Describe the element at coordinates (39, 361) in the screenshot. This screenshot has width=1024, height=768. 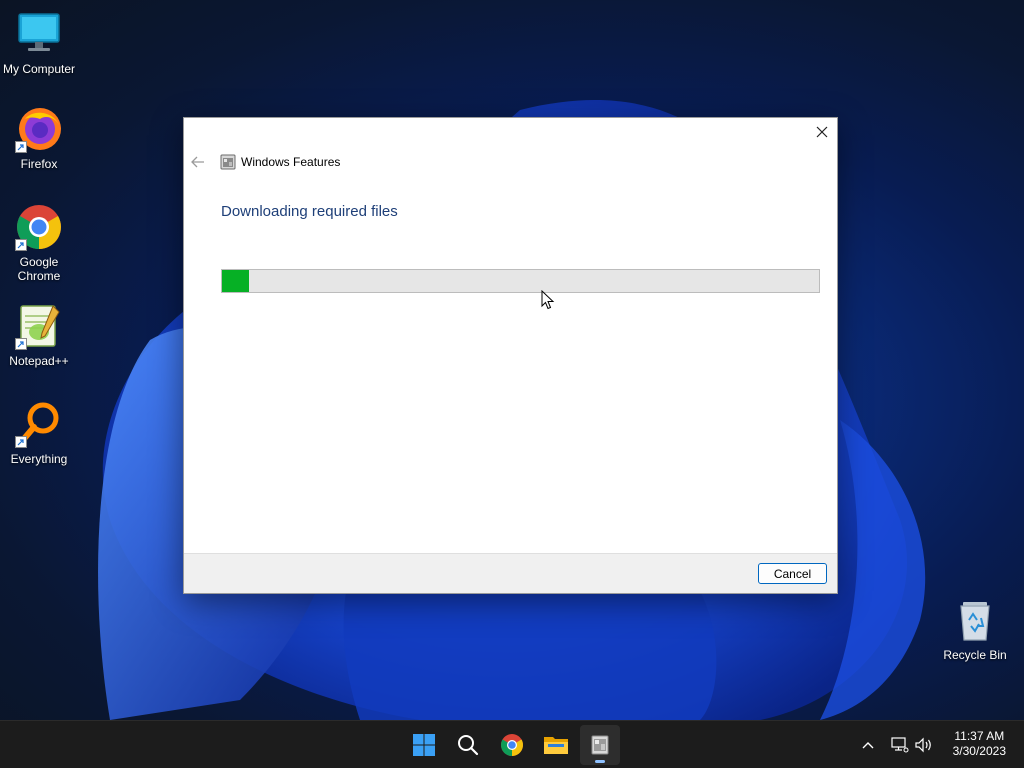
I see `desktop-icon-label: Notepad++` at that location.